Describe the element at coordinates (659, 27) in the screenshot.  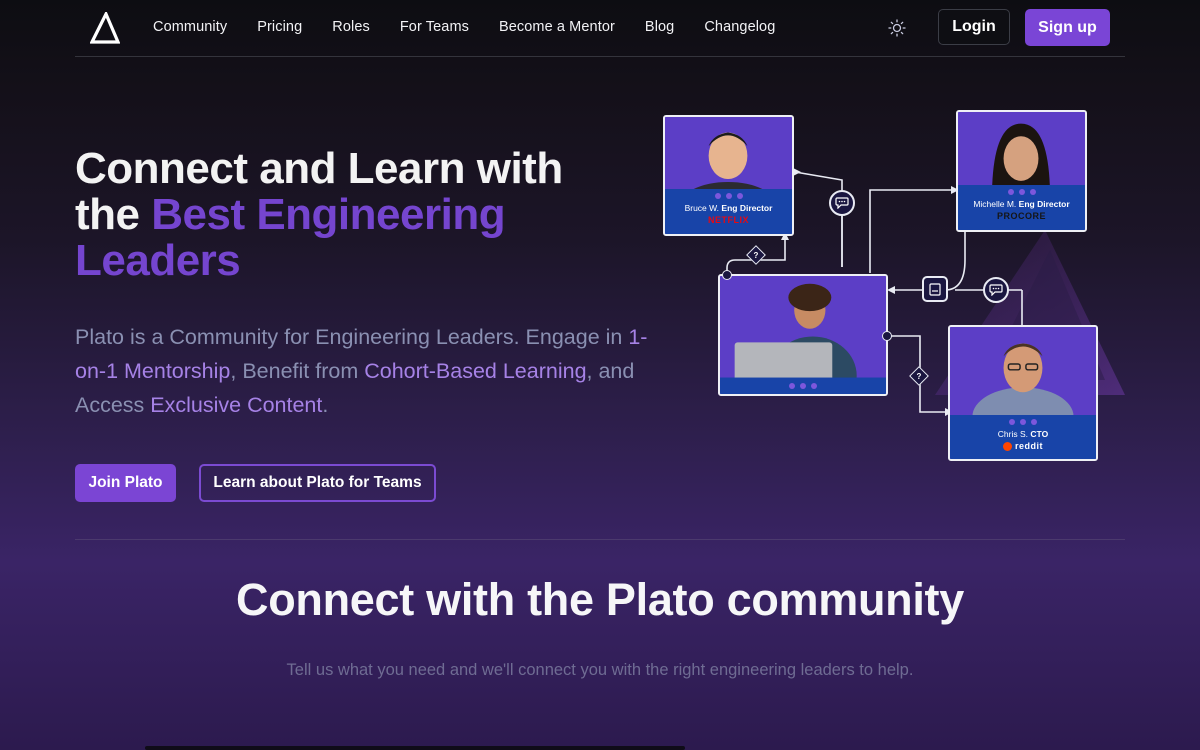
I see `nav-link-blog: Blog` at that location.